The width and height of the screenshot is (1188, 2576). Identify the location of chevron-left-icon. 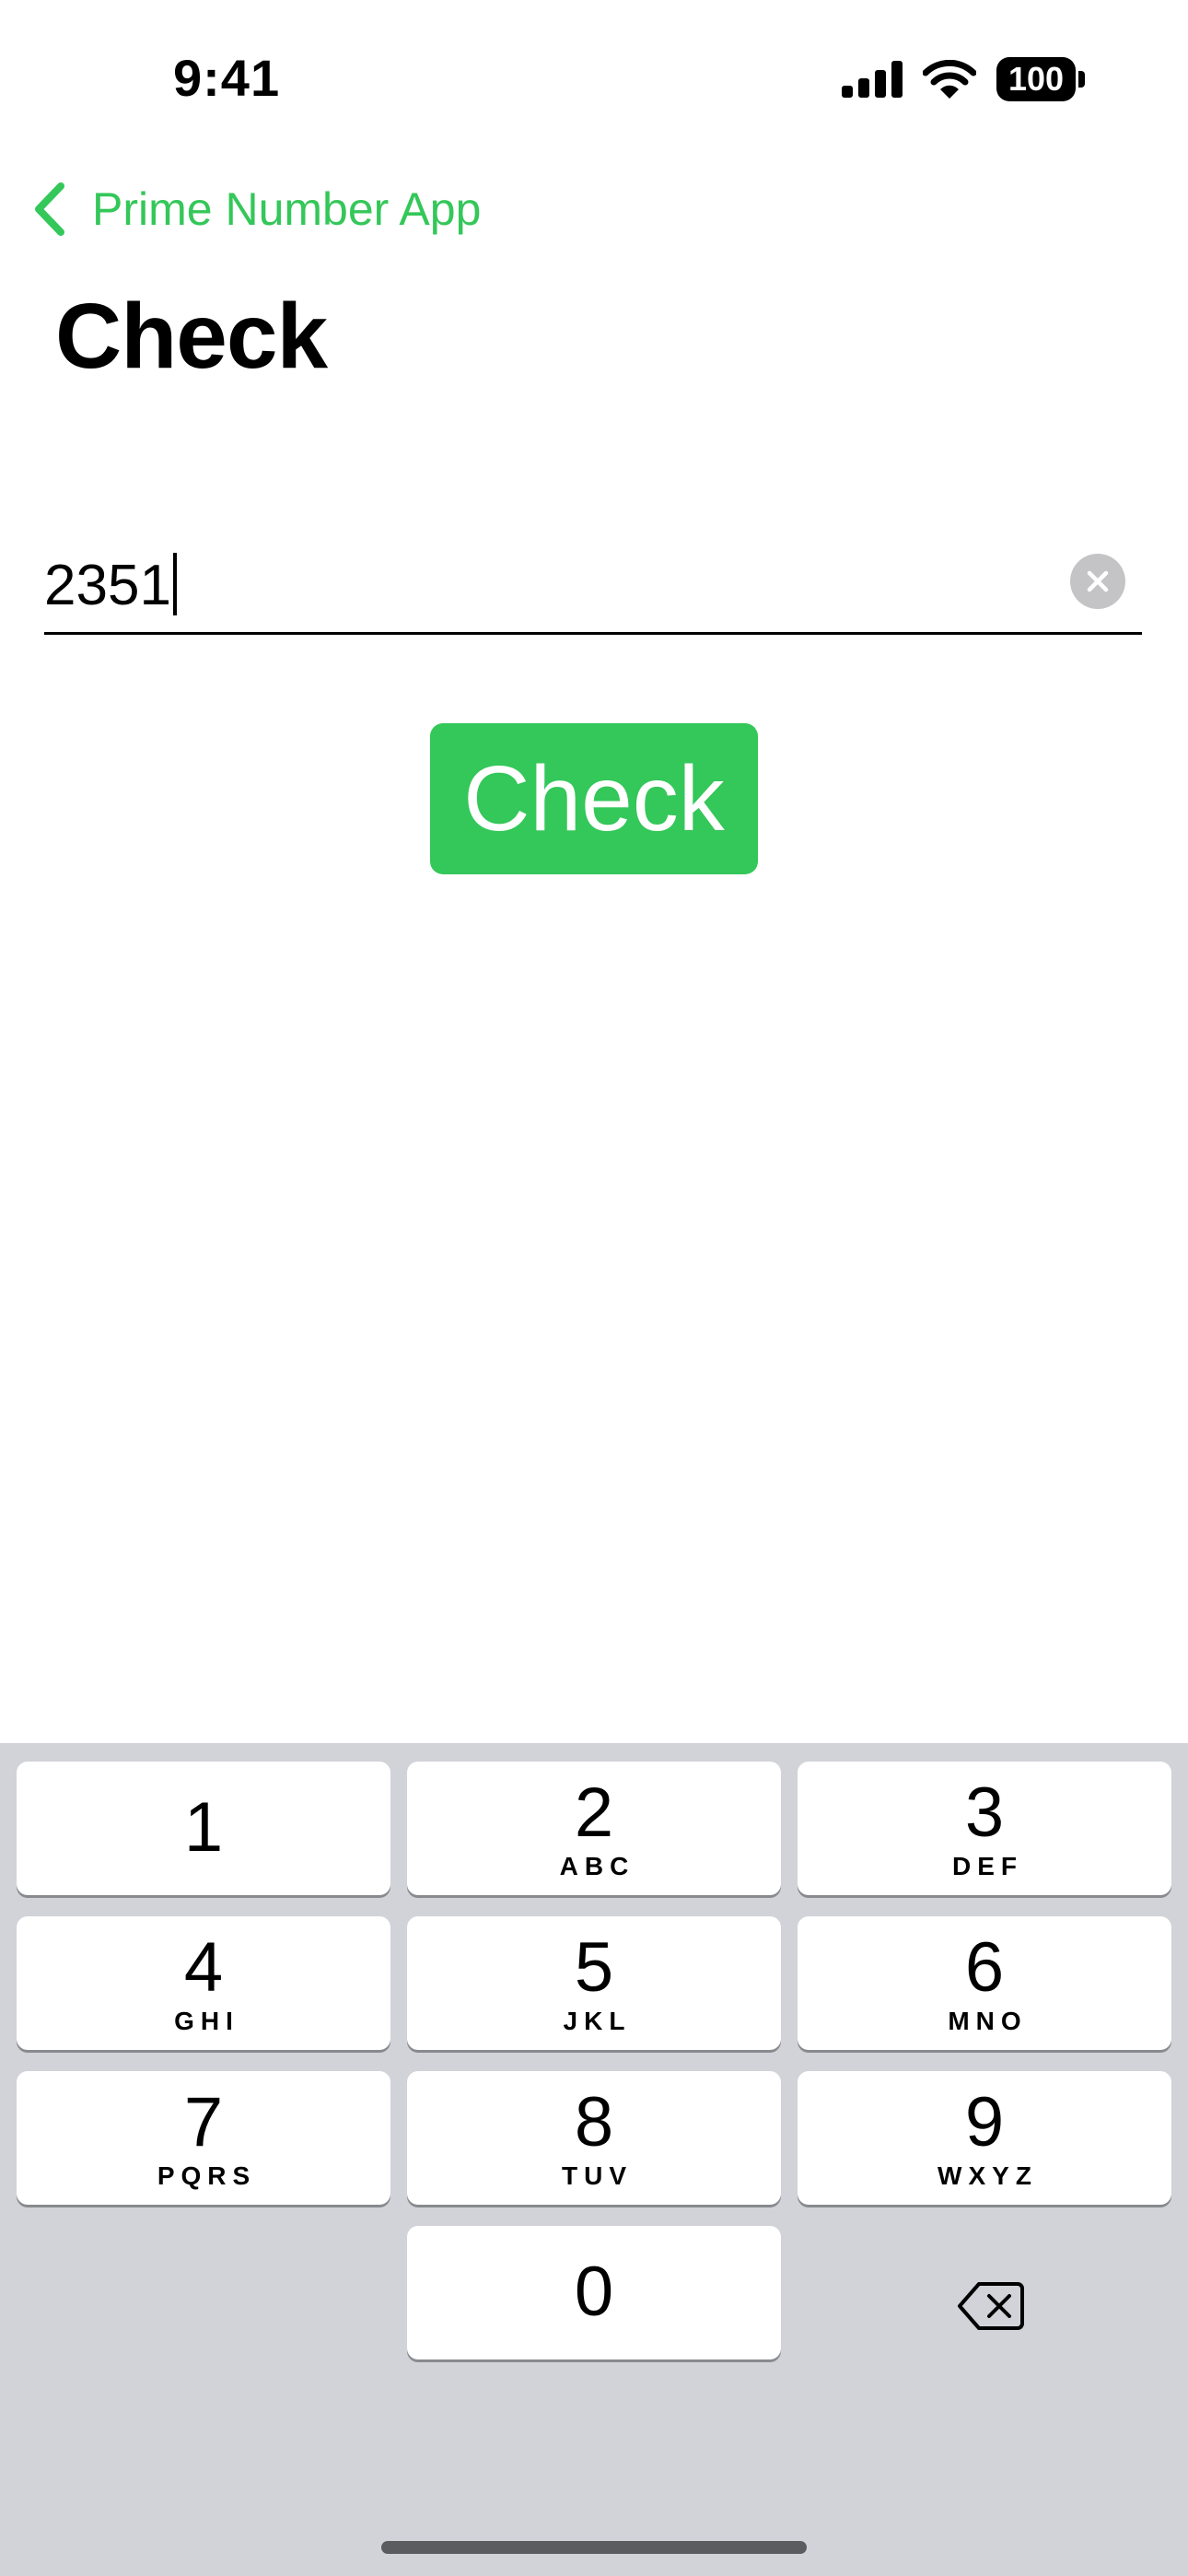
(49, 209).